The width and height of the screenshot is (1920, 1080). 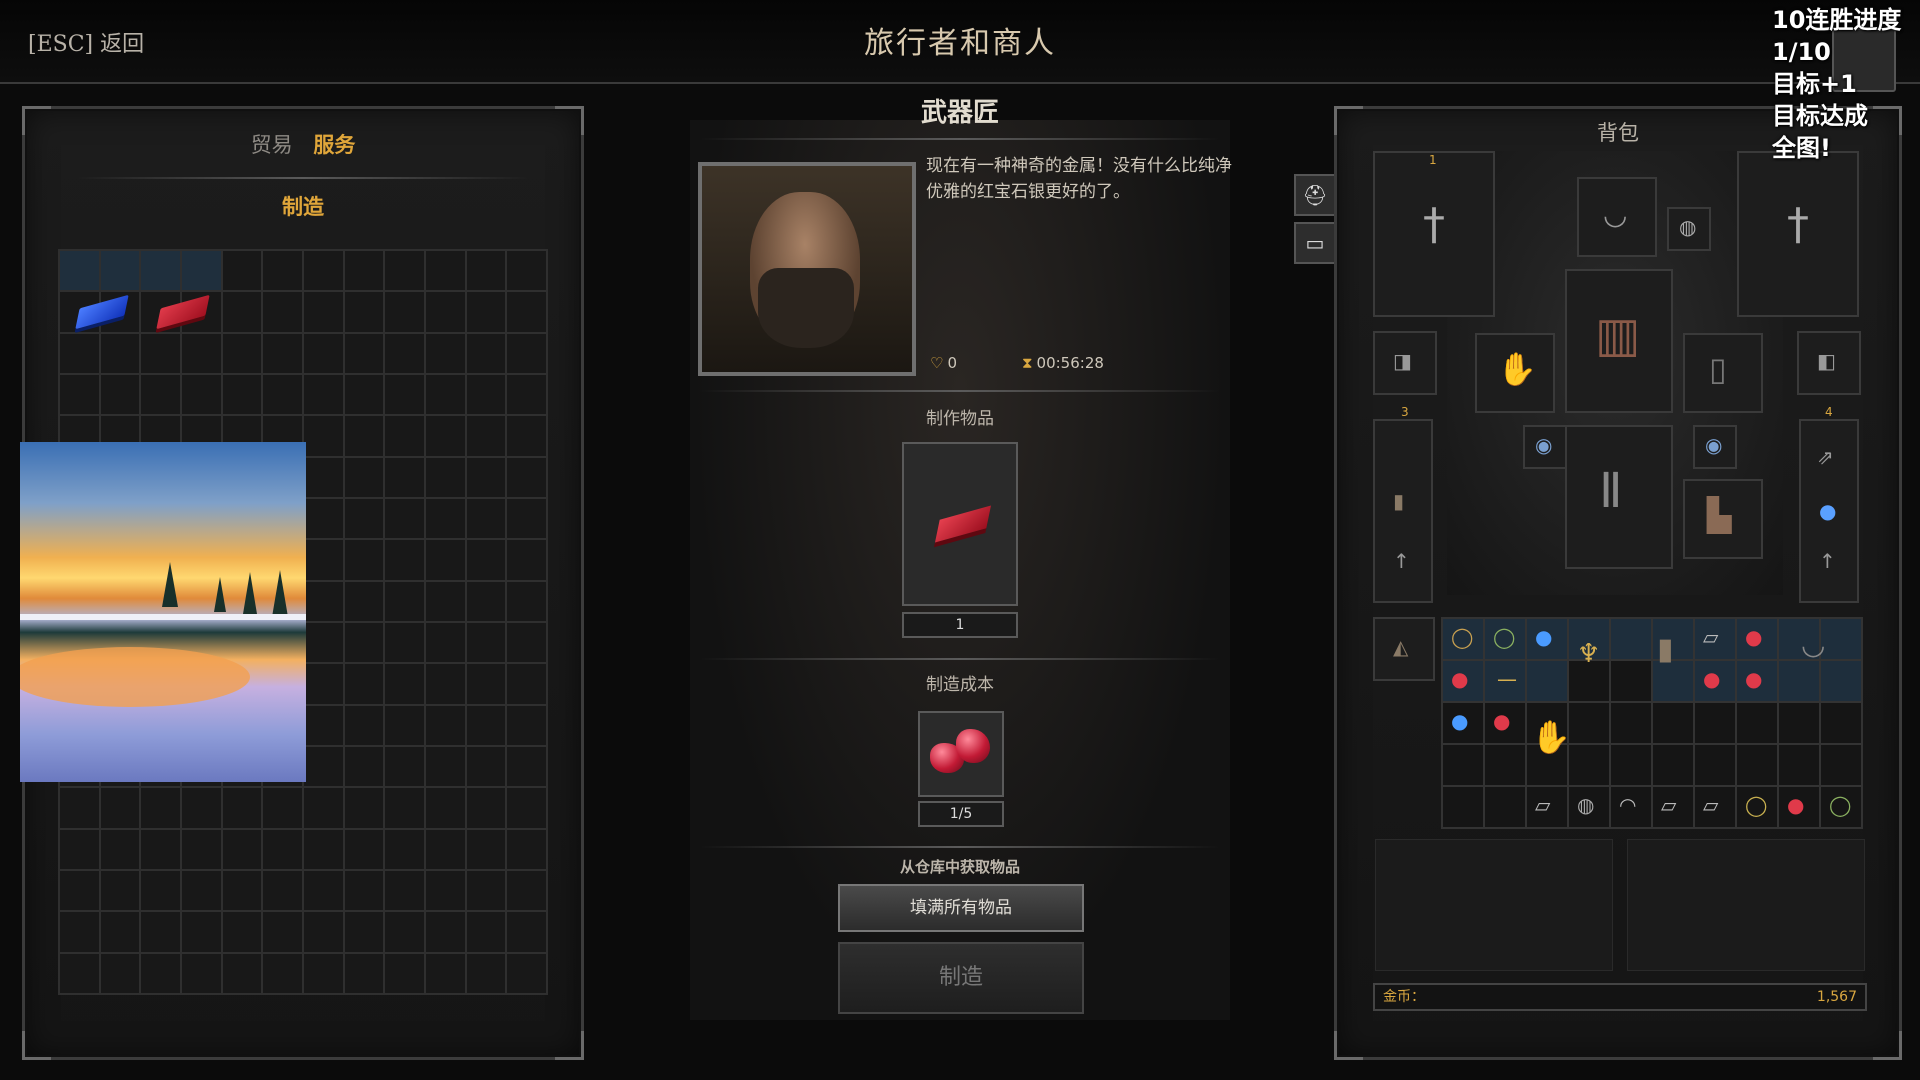 What do you see at coordinates (961, 754) in the screenshot?
I see `craft-cost-slot` at bounding box center [961, 754].